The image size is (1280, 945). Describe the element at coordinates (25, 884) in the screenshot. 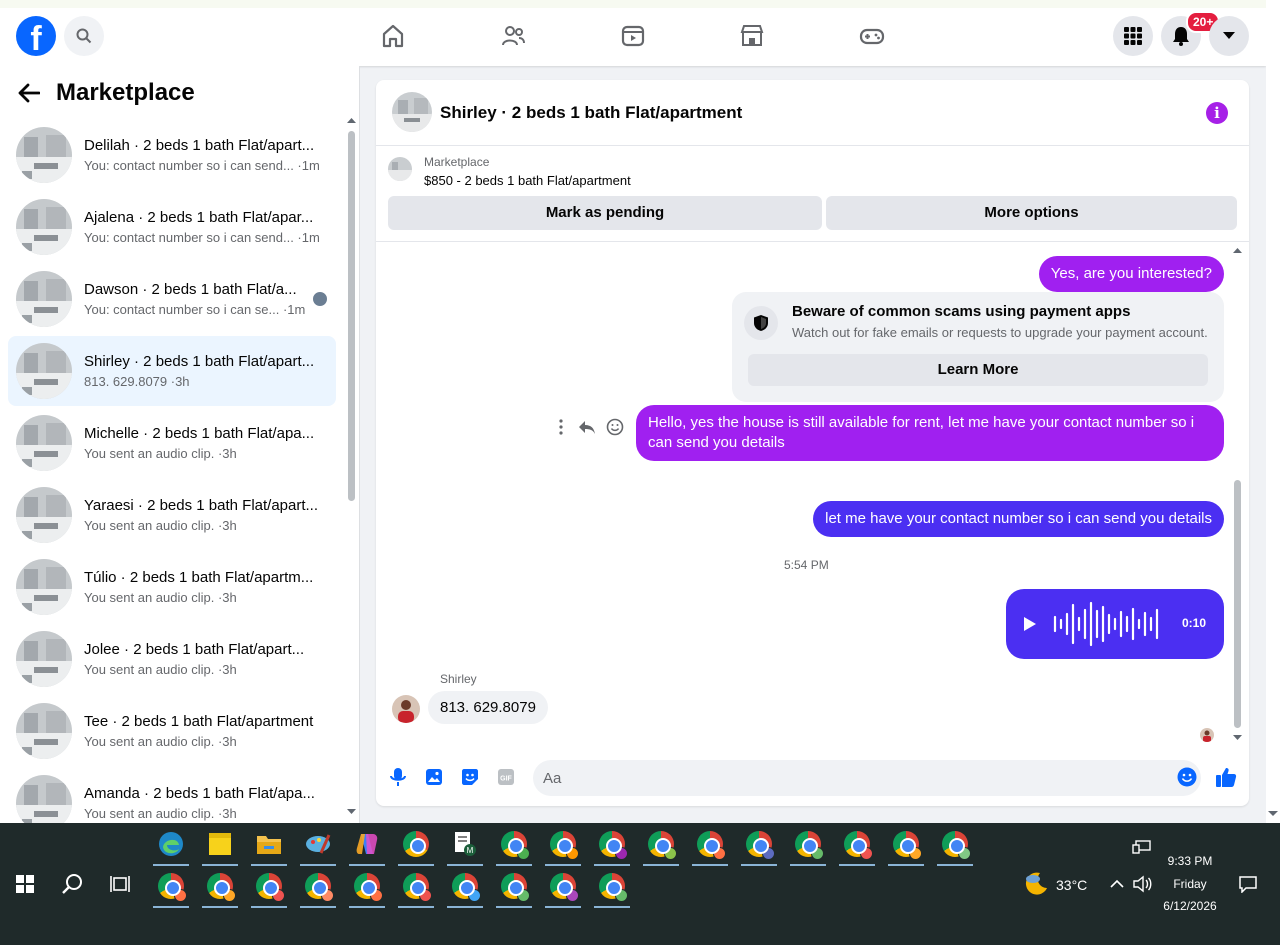

I see `windows-start-icon` at that location.